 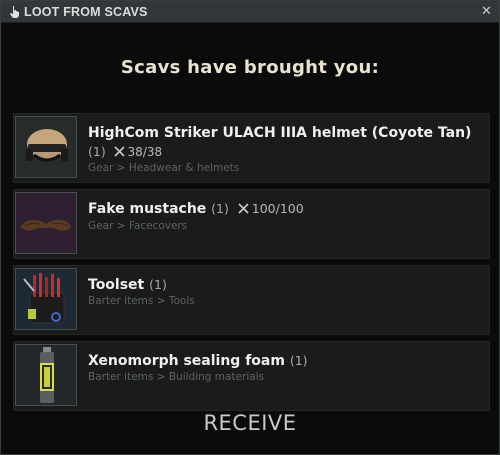 What do you see at coordinates (145, 152) in the screenshot?
I see `item-durability: 38/38` at bounding box center [145, 152].